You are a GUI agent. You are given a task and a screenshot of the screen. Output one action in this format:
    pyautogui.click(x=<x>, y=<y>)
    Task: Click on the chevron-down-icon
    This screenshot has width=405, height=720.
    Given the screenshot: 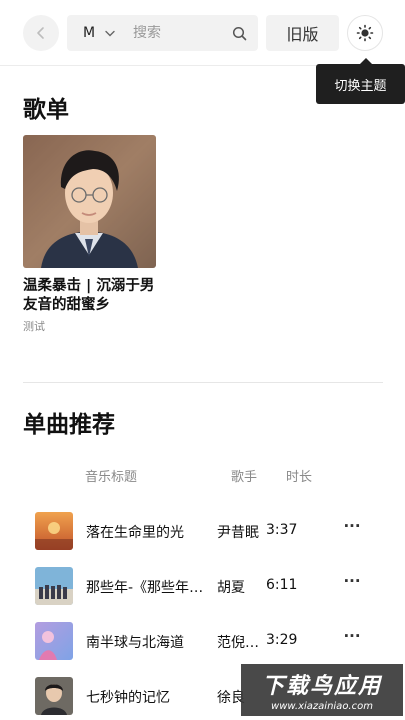 What is the action you would take?
    pyautogui.click(x=110, y=33)
    